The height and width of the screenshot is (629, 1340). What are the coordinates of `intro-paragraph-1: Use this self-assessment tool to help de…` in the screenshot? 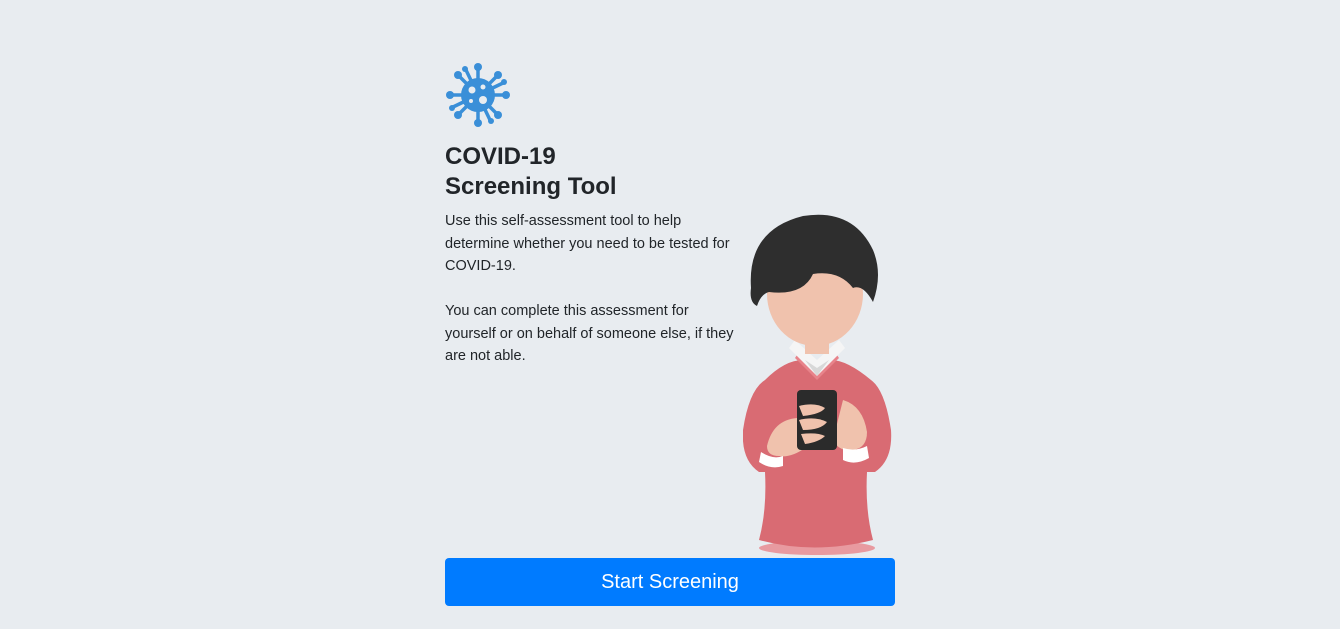 It's located at (587, 243).